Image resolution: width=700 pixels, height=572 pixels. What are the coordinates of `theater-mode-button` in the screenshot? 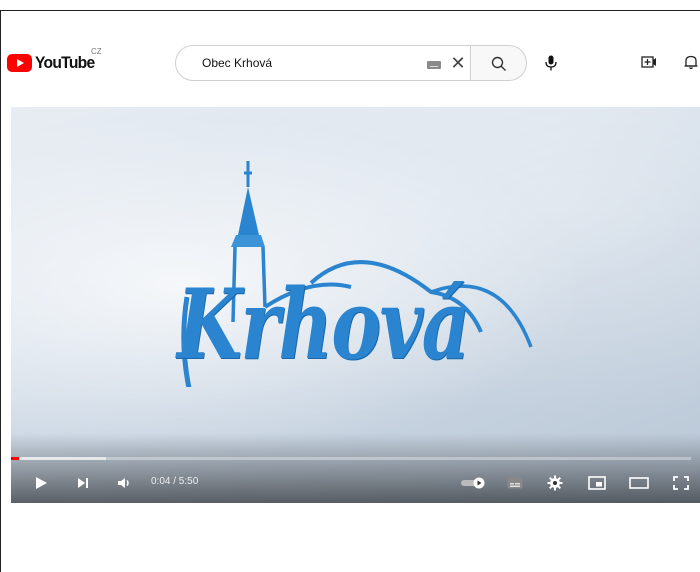 It's located at (639, 483).